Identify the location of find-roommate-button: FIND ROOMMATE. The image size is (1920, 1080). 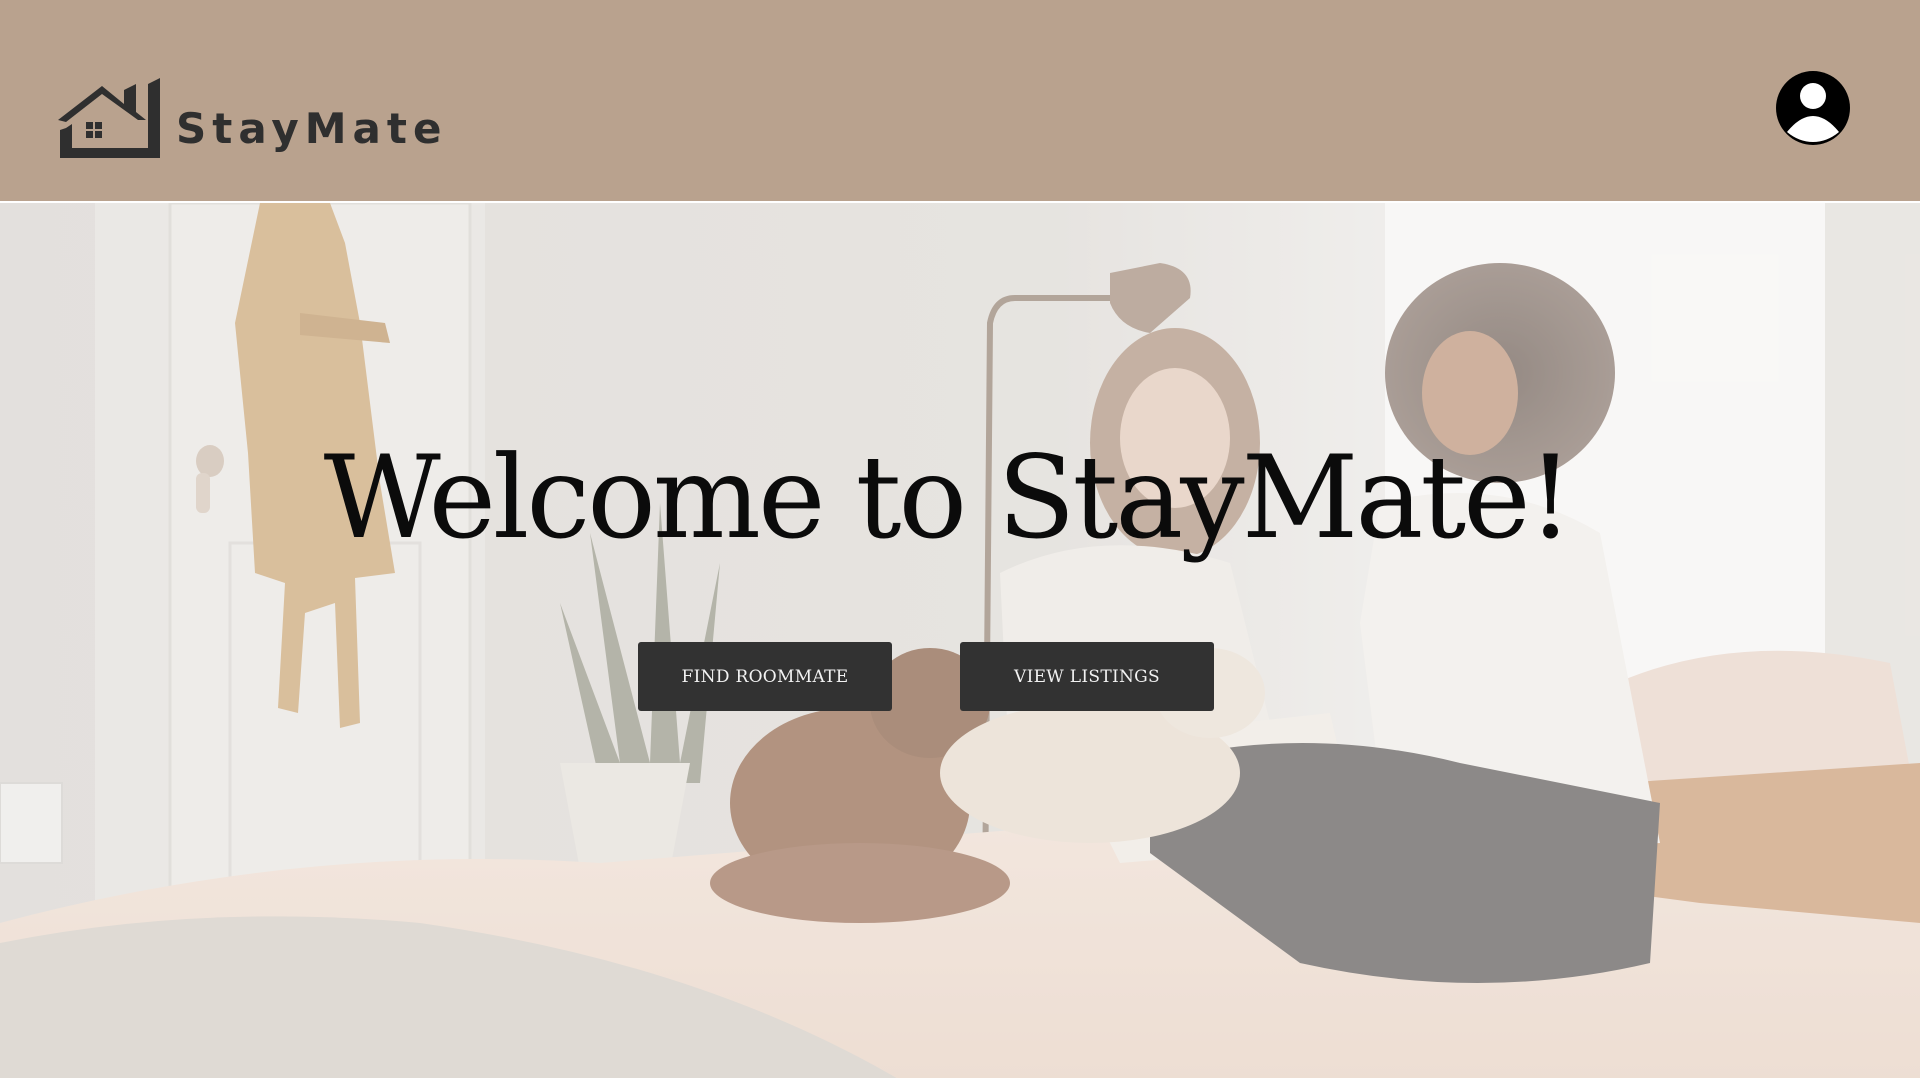
(765, 676).